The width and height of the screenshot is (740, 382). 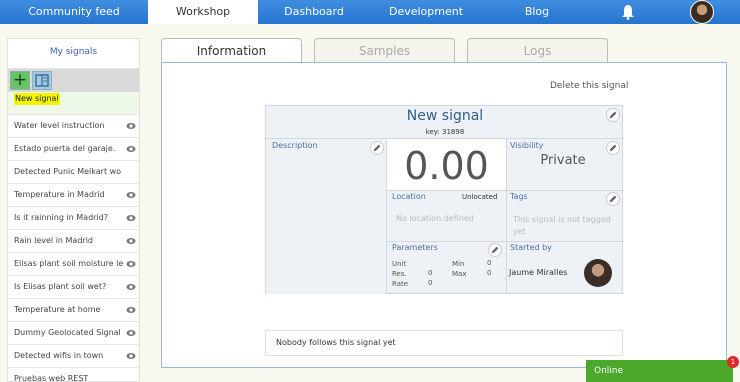 I want to click on delete-signal-link: Delete this signal, so click(x=589, y=86).